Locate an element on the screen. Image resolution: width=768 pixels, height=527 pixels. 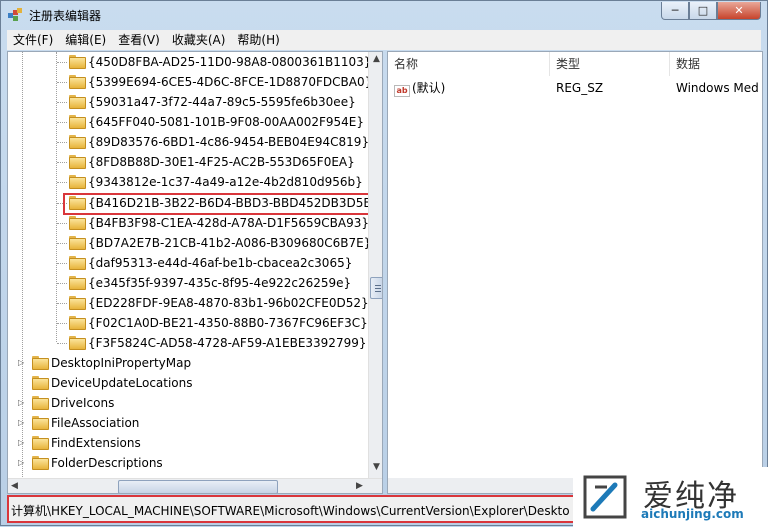
close-button: ✕ is located at coordinates (739, 11).